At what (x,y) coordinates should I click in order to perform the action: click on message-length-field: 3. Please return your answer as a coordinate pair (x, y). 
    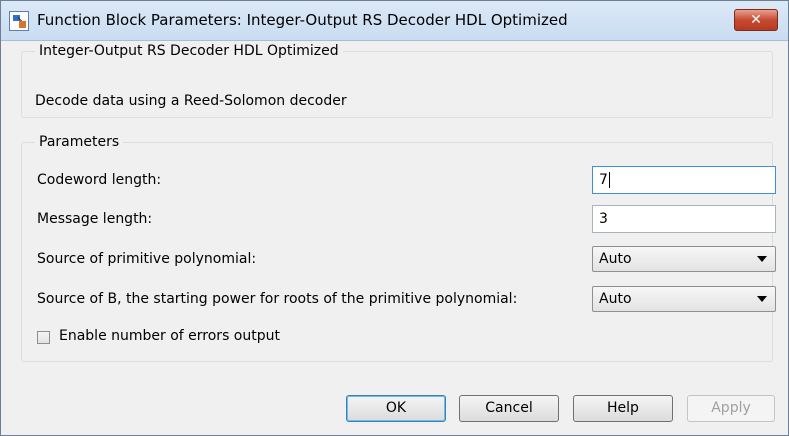
    Looking at the image, I should click on (684, 219).